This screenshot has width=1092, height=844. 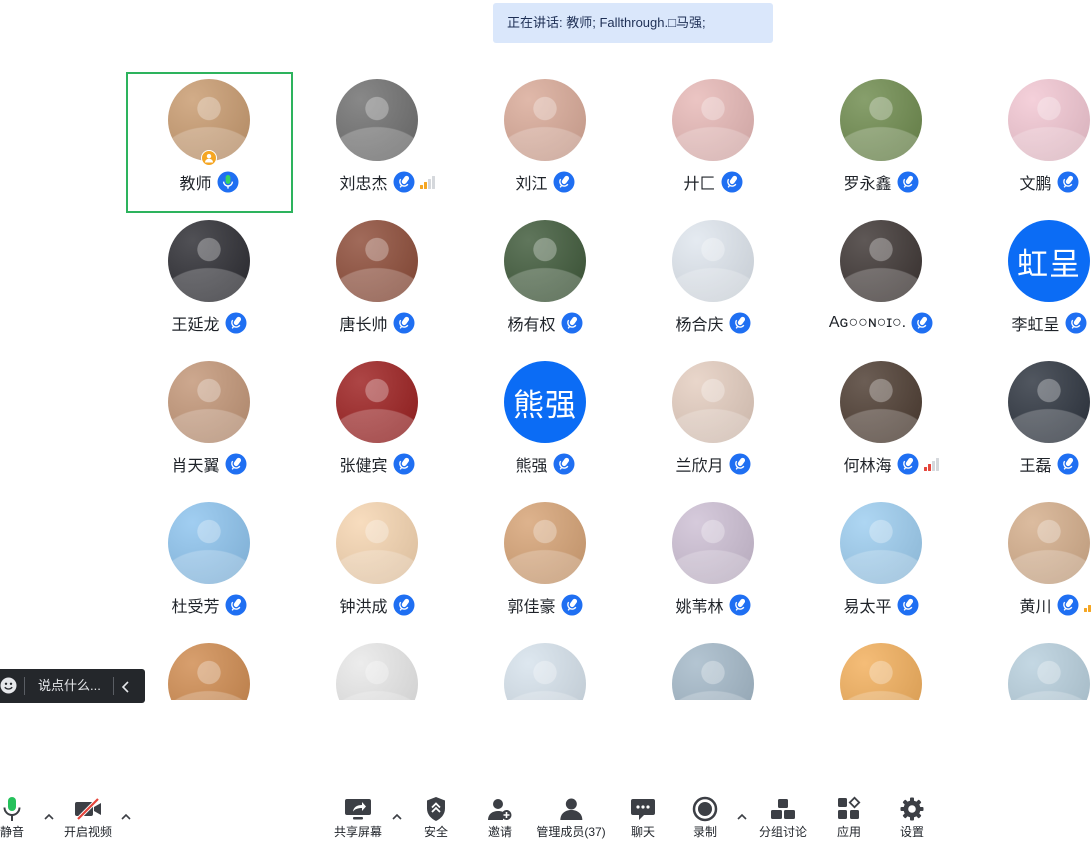 I want to click on participant-tile: 王磊, so click(x=1028, y=424).